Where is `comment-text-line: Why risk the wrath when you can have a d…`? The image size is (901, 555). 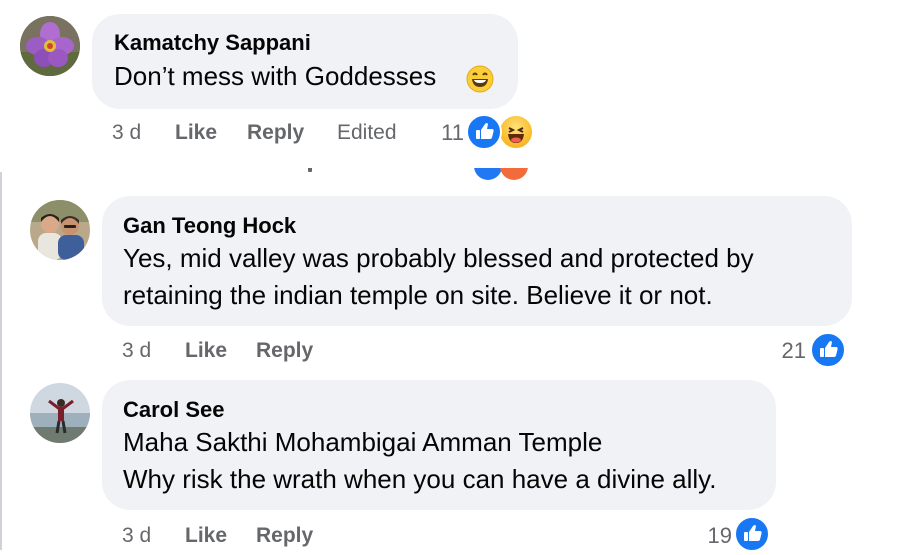 comment-text-line: Why risk the wrath when you can have a d… is located at coordinates (420, 479).